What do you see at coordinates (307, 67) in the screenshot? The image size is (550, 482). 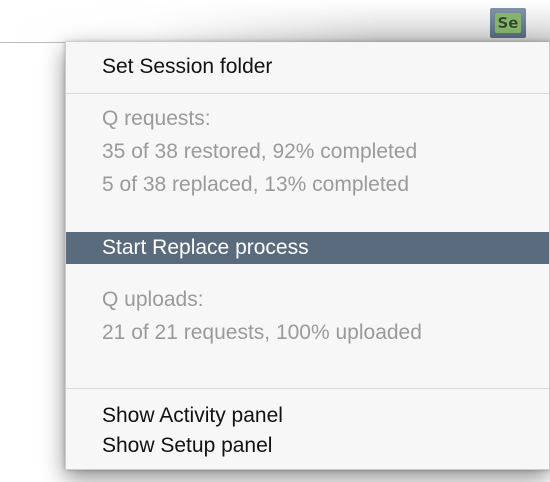 I see `menu-item-set-session-folder: Set Session folder` at bounding box center [307, 67].